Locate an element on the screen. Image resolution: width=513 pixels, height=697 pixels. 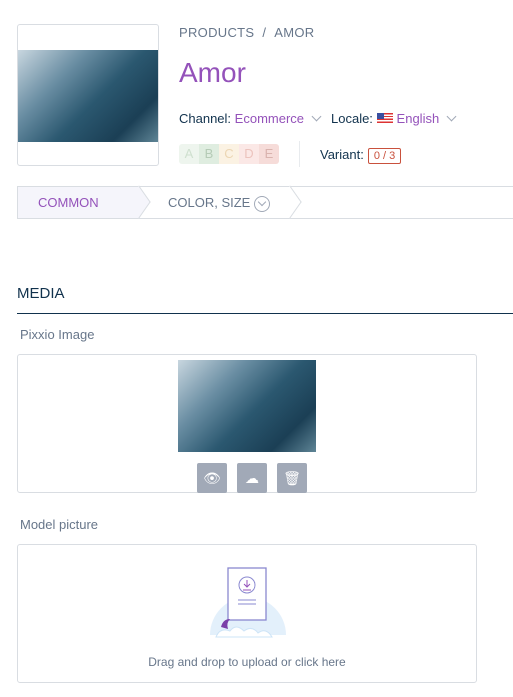
variant-navigation: COMMON COLOR, SIZE is located at coordinates (265, 202).